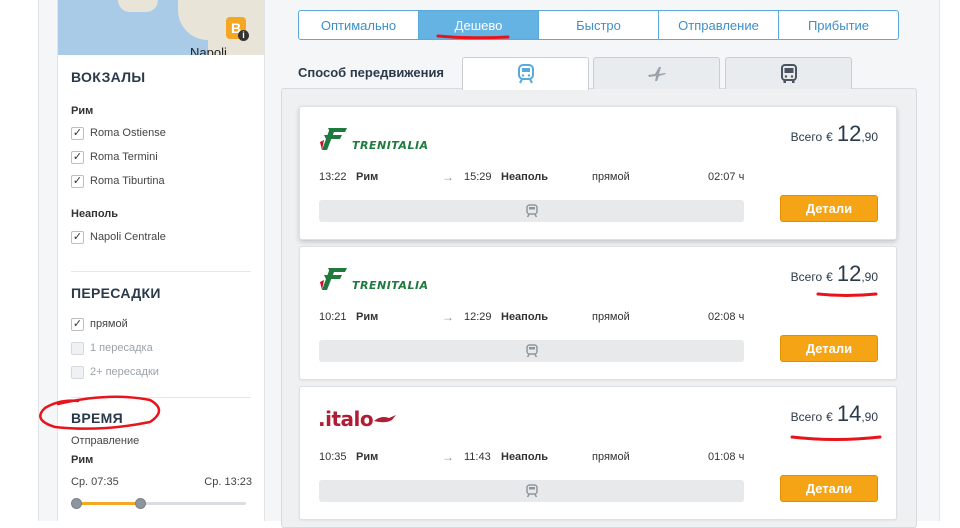  I want to click on arrival-time: 15:29, so click(478, 177).